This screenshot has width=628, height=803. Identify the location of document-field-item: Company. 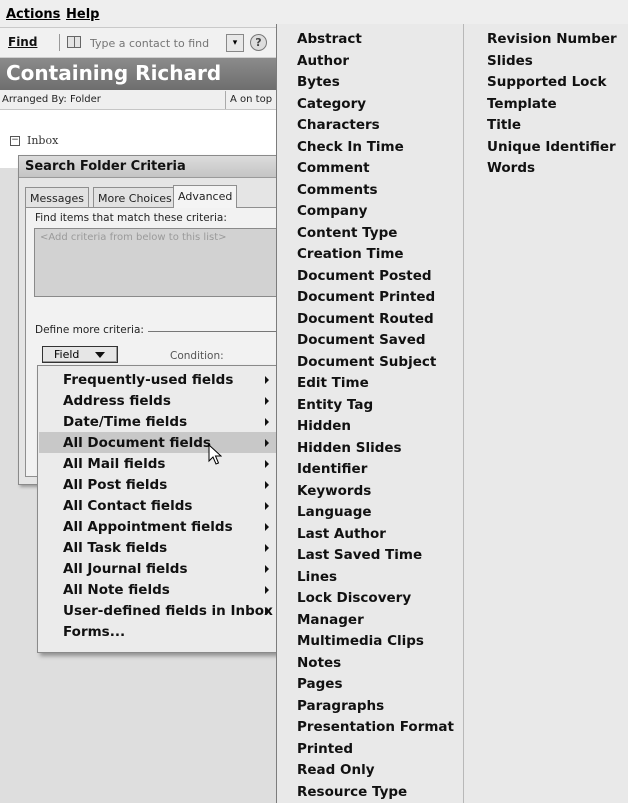
(332, 211).